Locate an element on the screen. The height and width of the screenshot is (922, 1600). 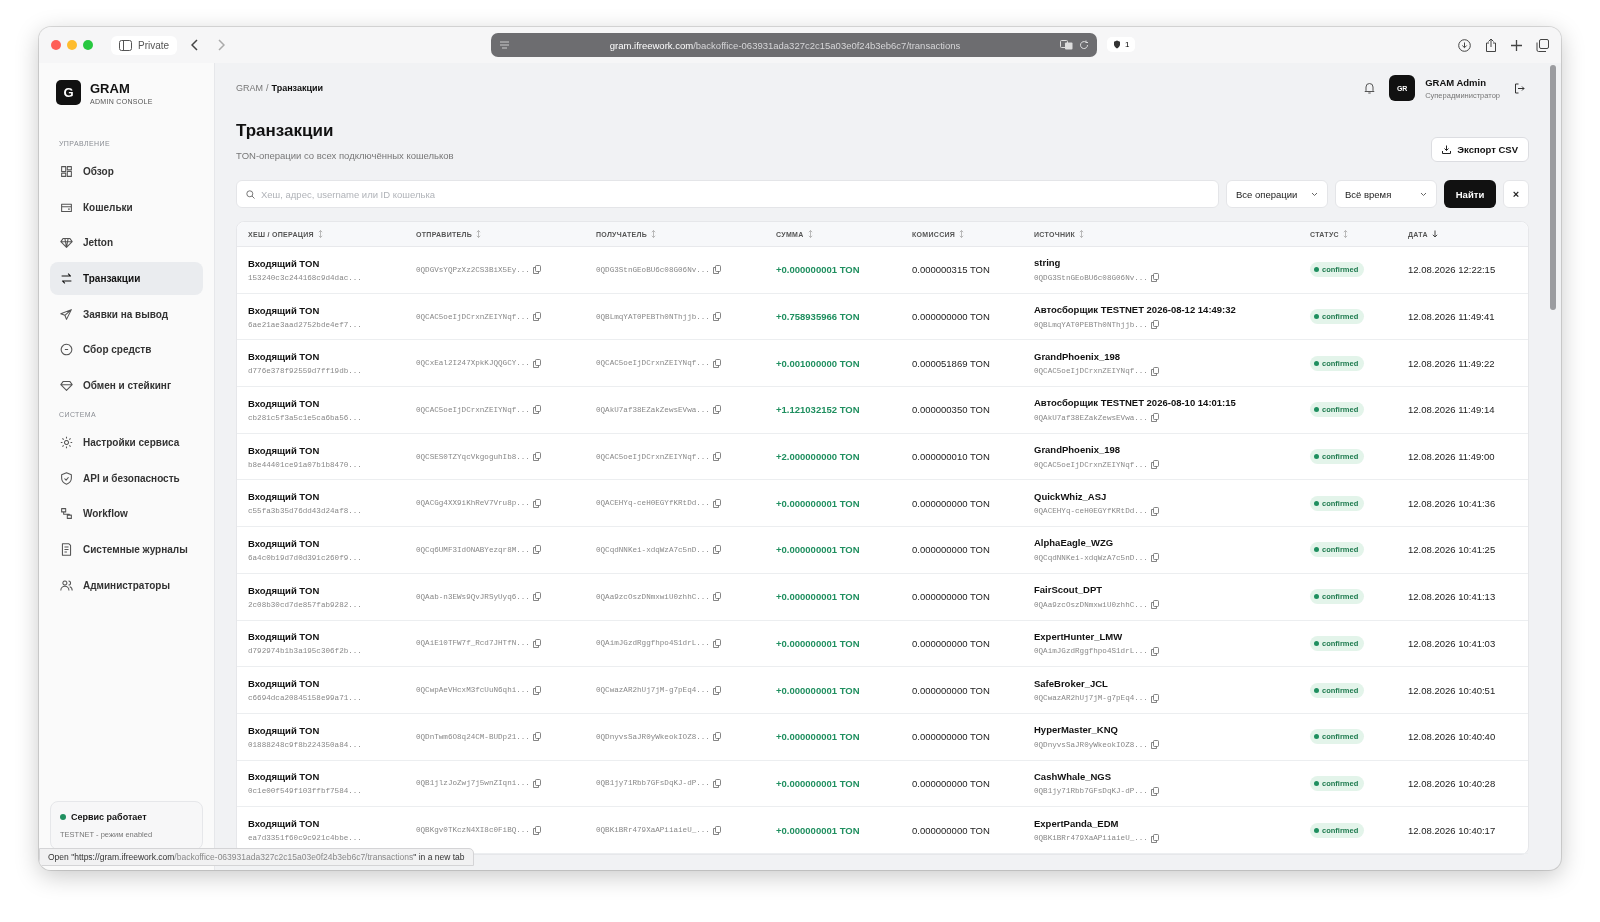
date: 12.08.2026 10:40:51 is located at coordinates (1452, 690).